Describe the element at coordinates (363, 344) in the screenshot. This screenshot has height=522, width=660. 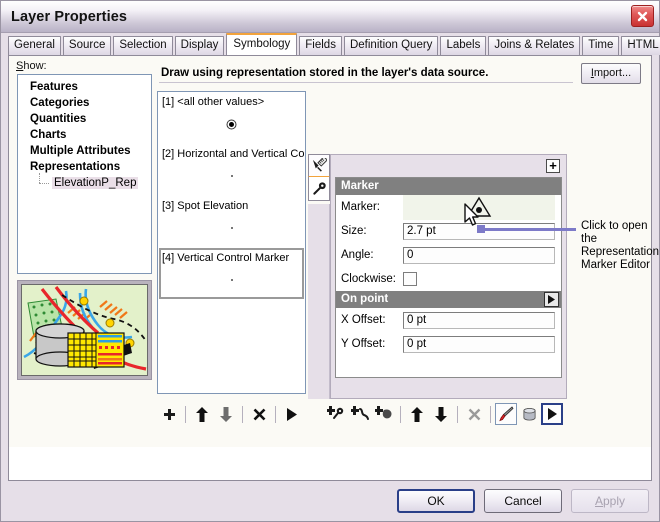
I see `y-offset-label: Y Offset:` at that location.